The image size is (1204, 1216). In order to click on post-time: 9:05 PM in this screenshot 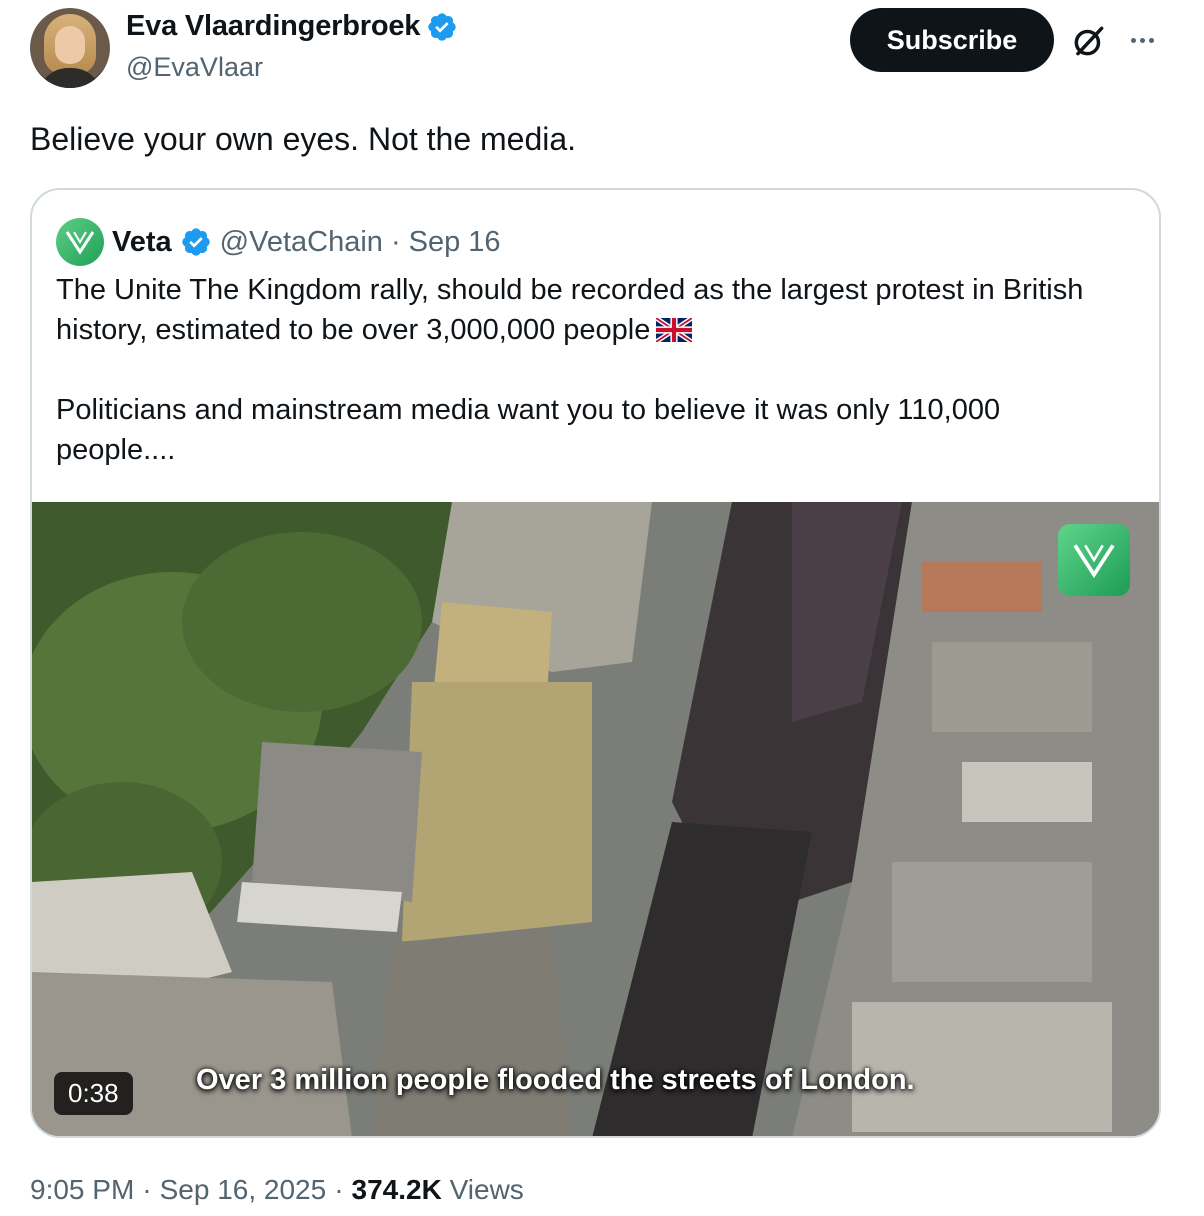, I will do `click(82, 1190)`.